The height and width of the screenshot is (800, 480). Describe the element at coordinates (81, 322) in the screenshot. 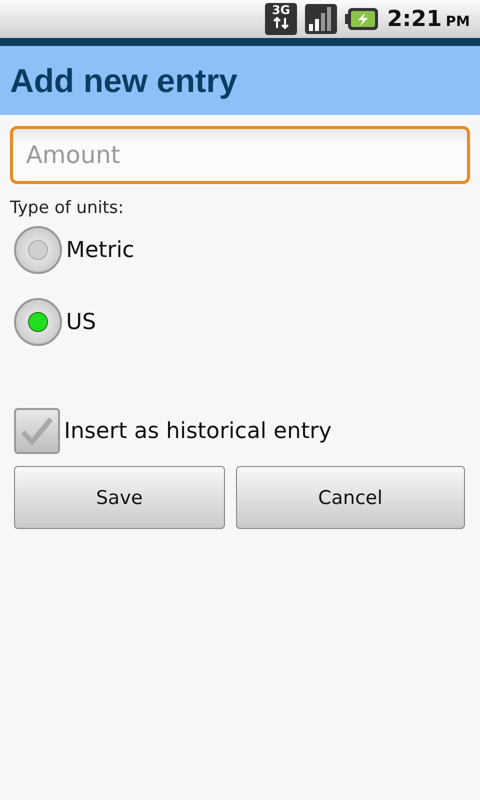

I see `radio-label: US` at that location.